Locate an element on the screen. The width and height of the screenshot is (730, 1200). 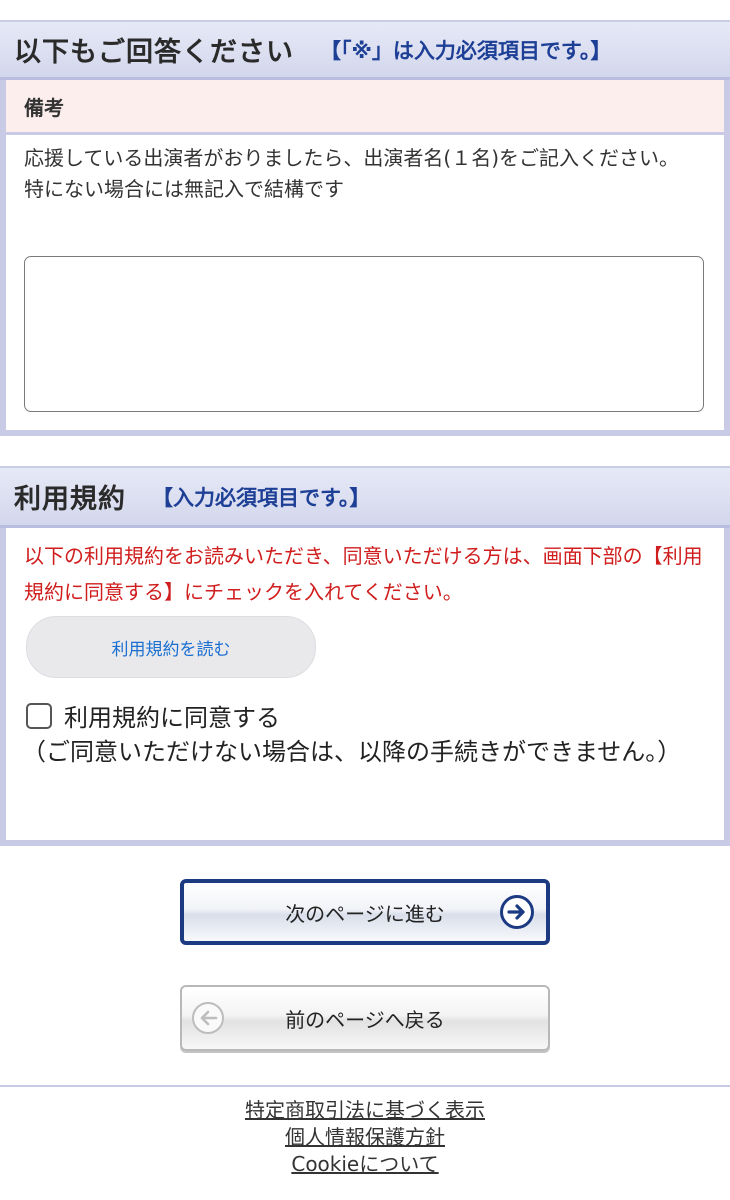
survey-section-header: 以下もご回答ください 【「※」は入力必須項目です。】 is located at coordinates (365, 50).